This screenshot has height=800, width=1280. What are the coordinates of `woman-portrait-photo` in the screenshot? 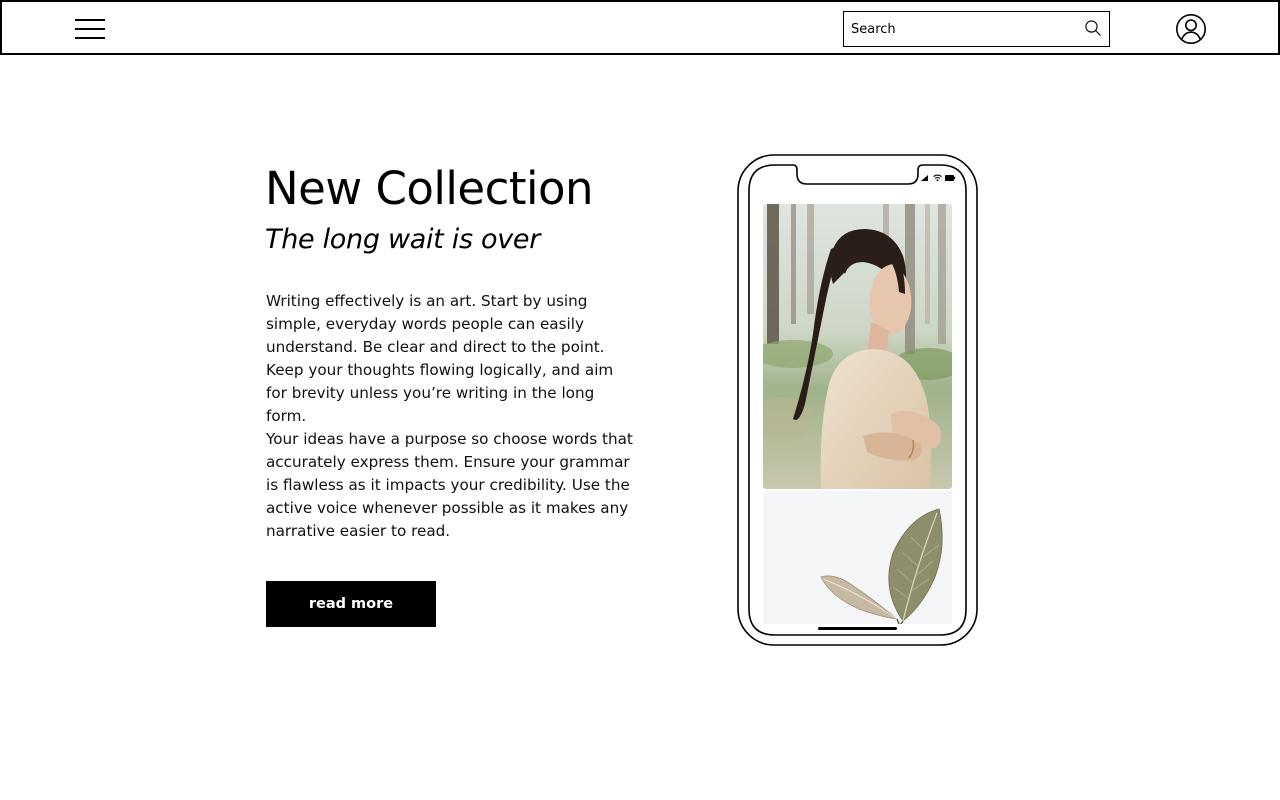 It's located at (857, 346).